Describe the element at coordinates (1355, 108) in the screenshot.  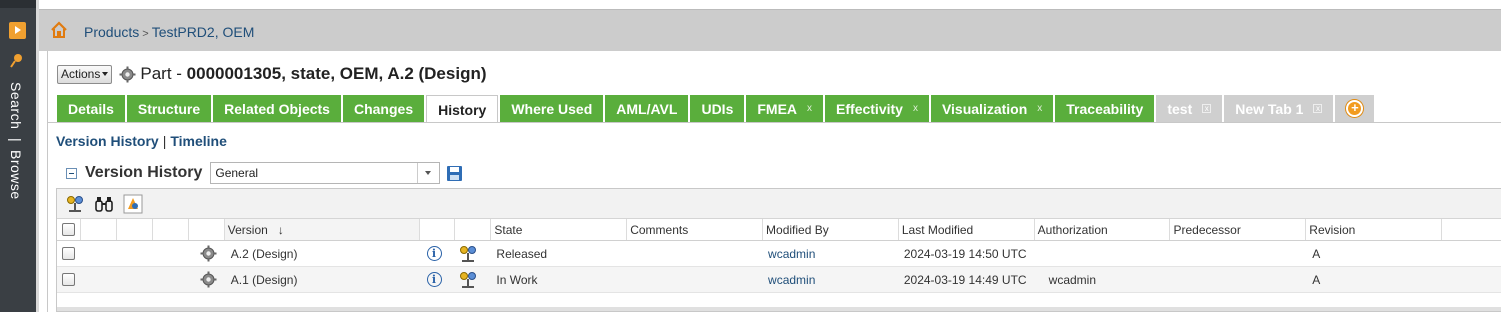
I see `add-tab-button: +` at that location.